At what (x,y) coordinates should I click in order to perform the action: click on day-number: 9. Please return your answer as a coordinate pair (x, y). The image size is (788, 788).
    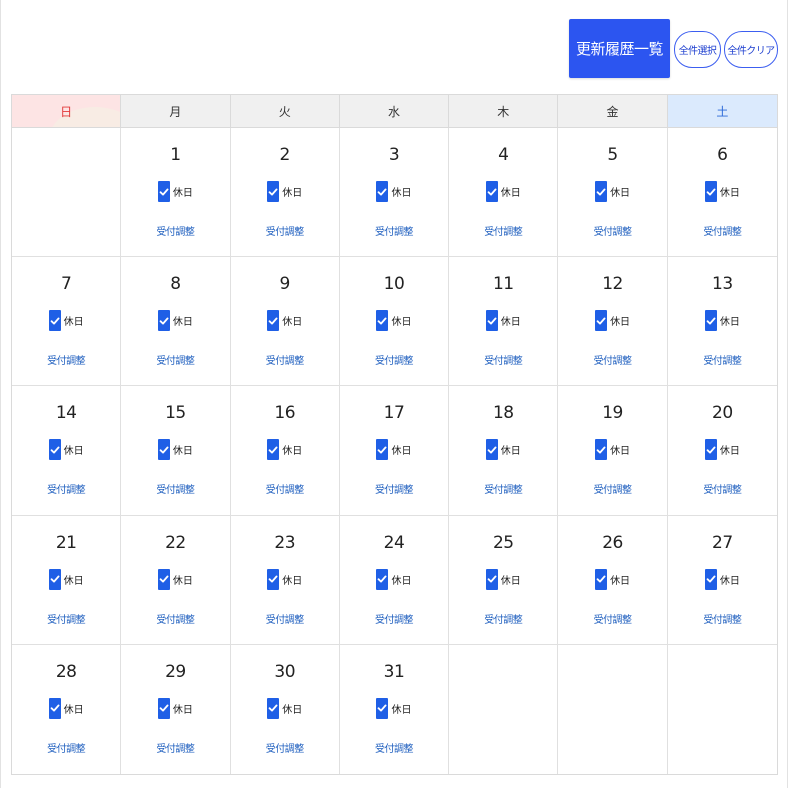
    Looking at the image, I should click on (285, 284).